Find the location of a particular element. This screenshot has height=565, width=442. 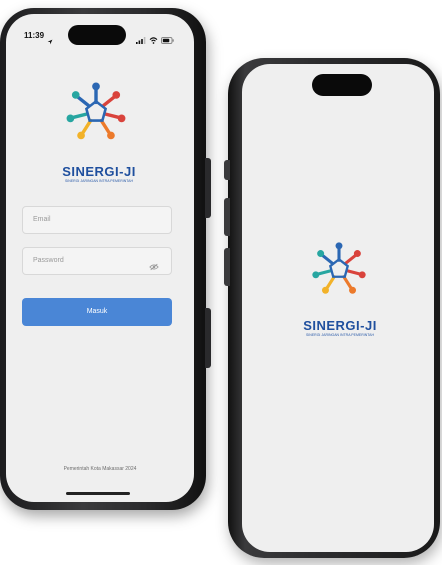

battery-icon is located at coordinates (167, 40).